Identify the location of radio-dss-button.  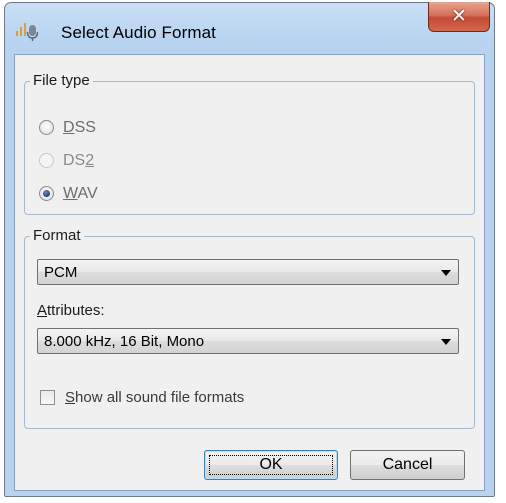
(46, 127).